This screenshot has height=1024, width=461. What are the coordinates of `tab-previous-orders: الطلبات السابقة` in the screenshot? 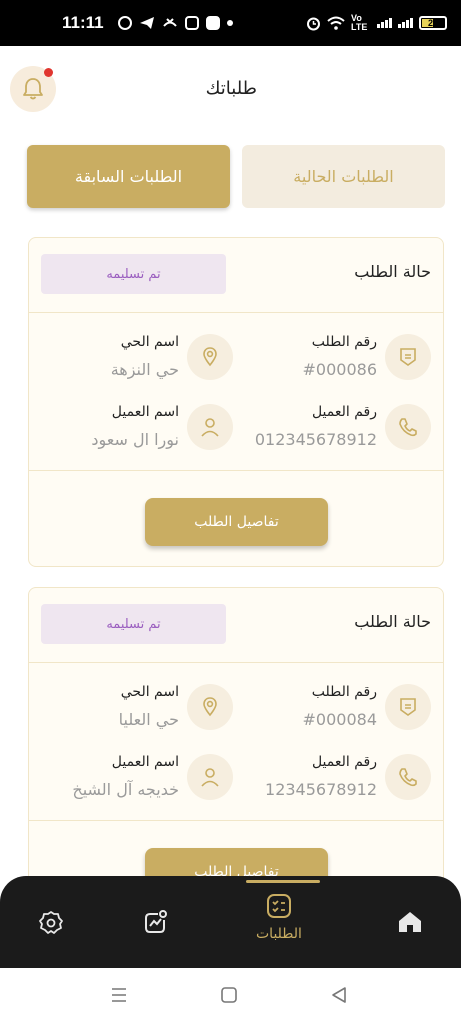 It's located at (128, 176).